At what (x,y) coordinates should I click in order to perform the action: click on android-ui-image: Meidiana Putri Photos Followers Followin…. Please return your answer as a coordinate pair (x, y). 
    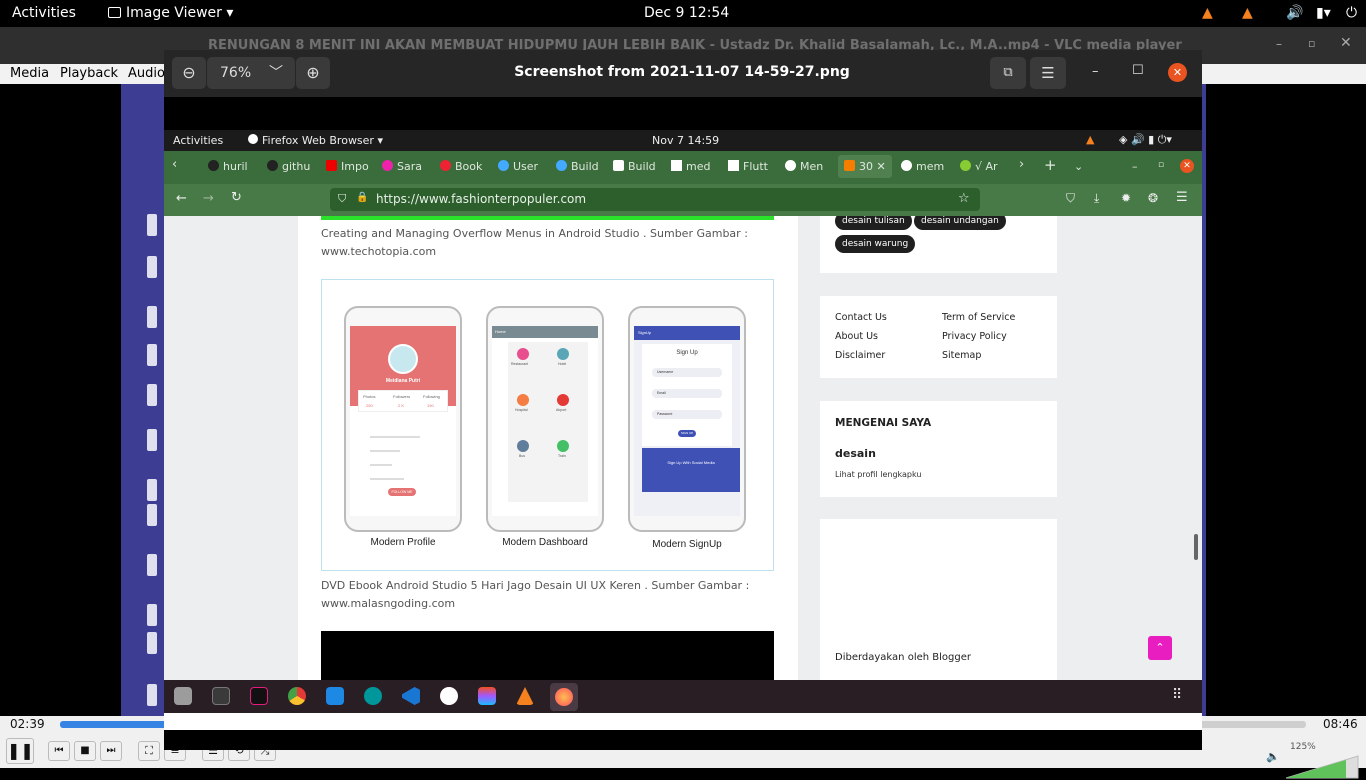
    Looking at the image, I should click on (547, 425).